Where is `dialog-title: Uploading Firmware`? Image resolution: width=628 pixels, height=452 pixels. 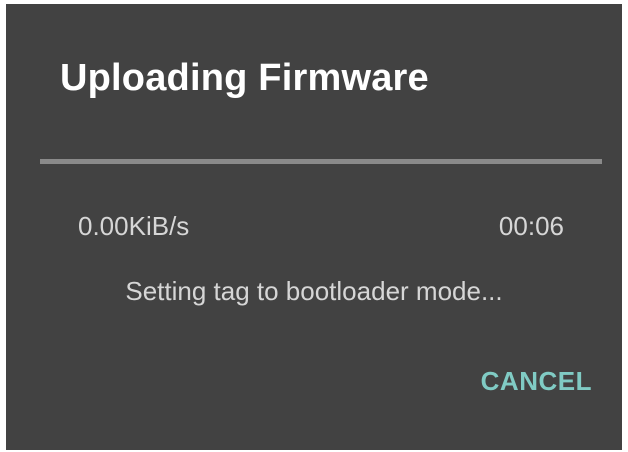 dialog-title: Uploading Firmware is located at coordinates (244, 78).